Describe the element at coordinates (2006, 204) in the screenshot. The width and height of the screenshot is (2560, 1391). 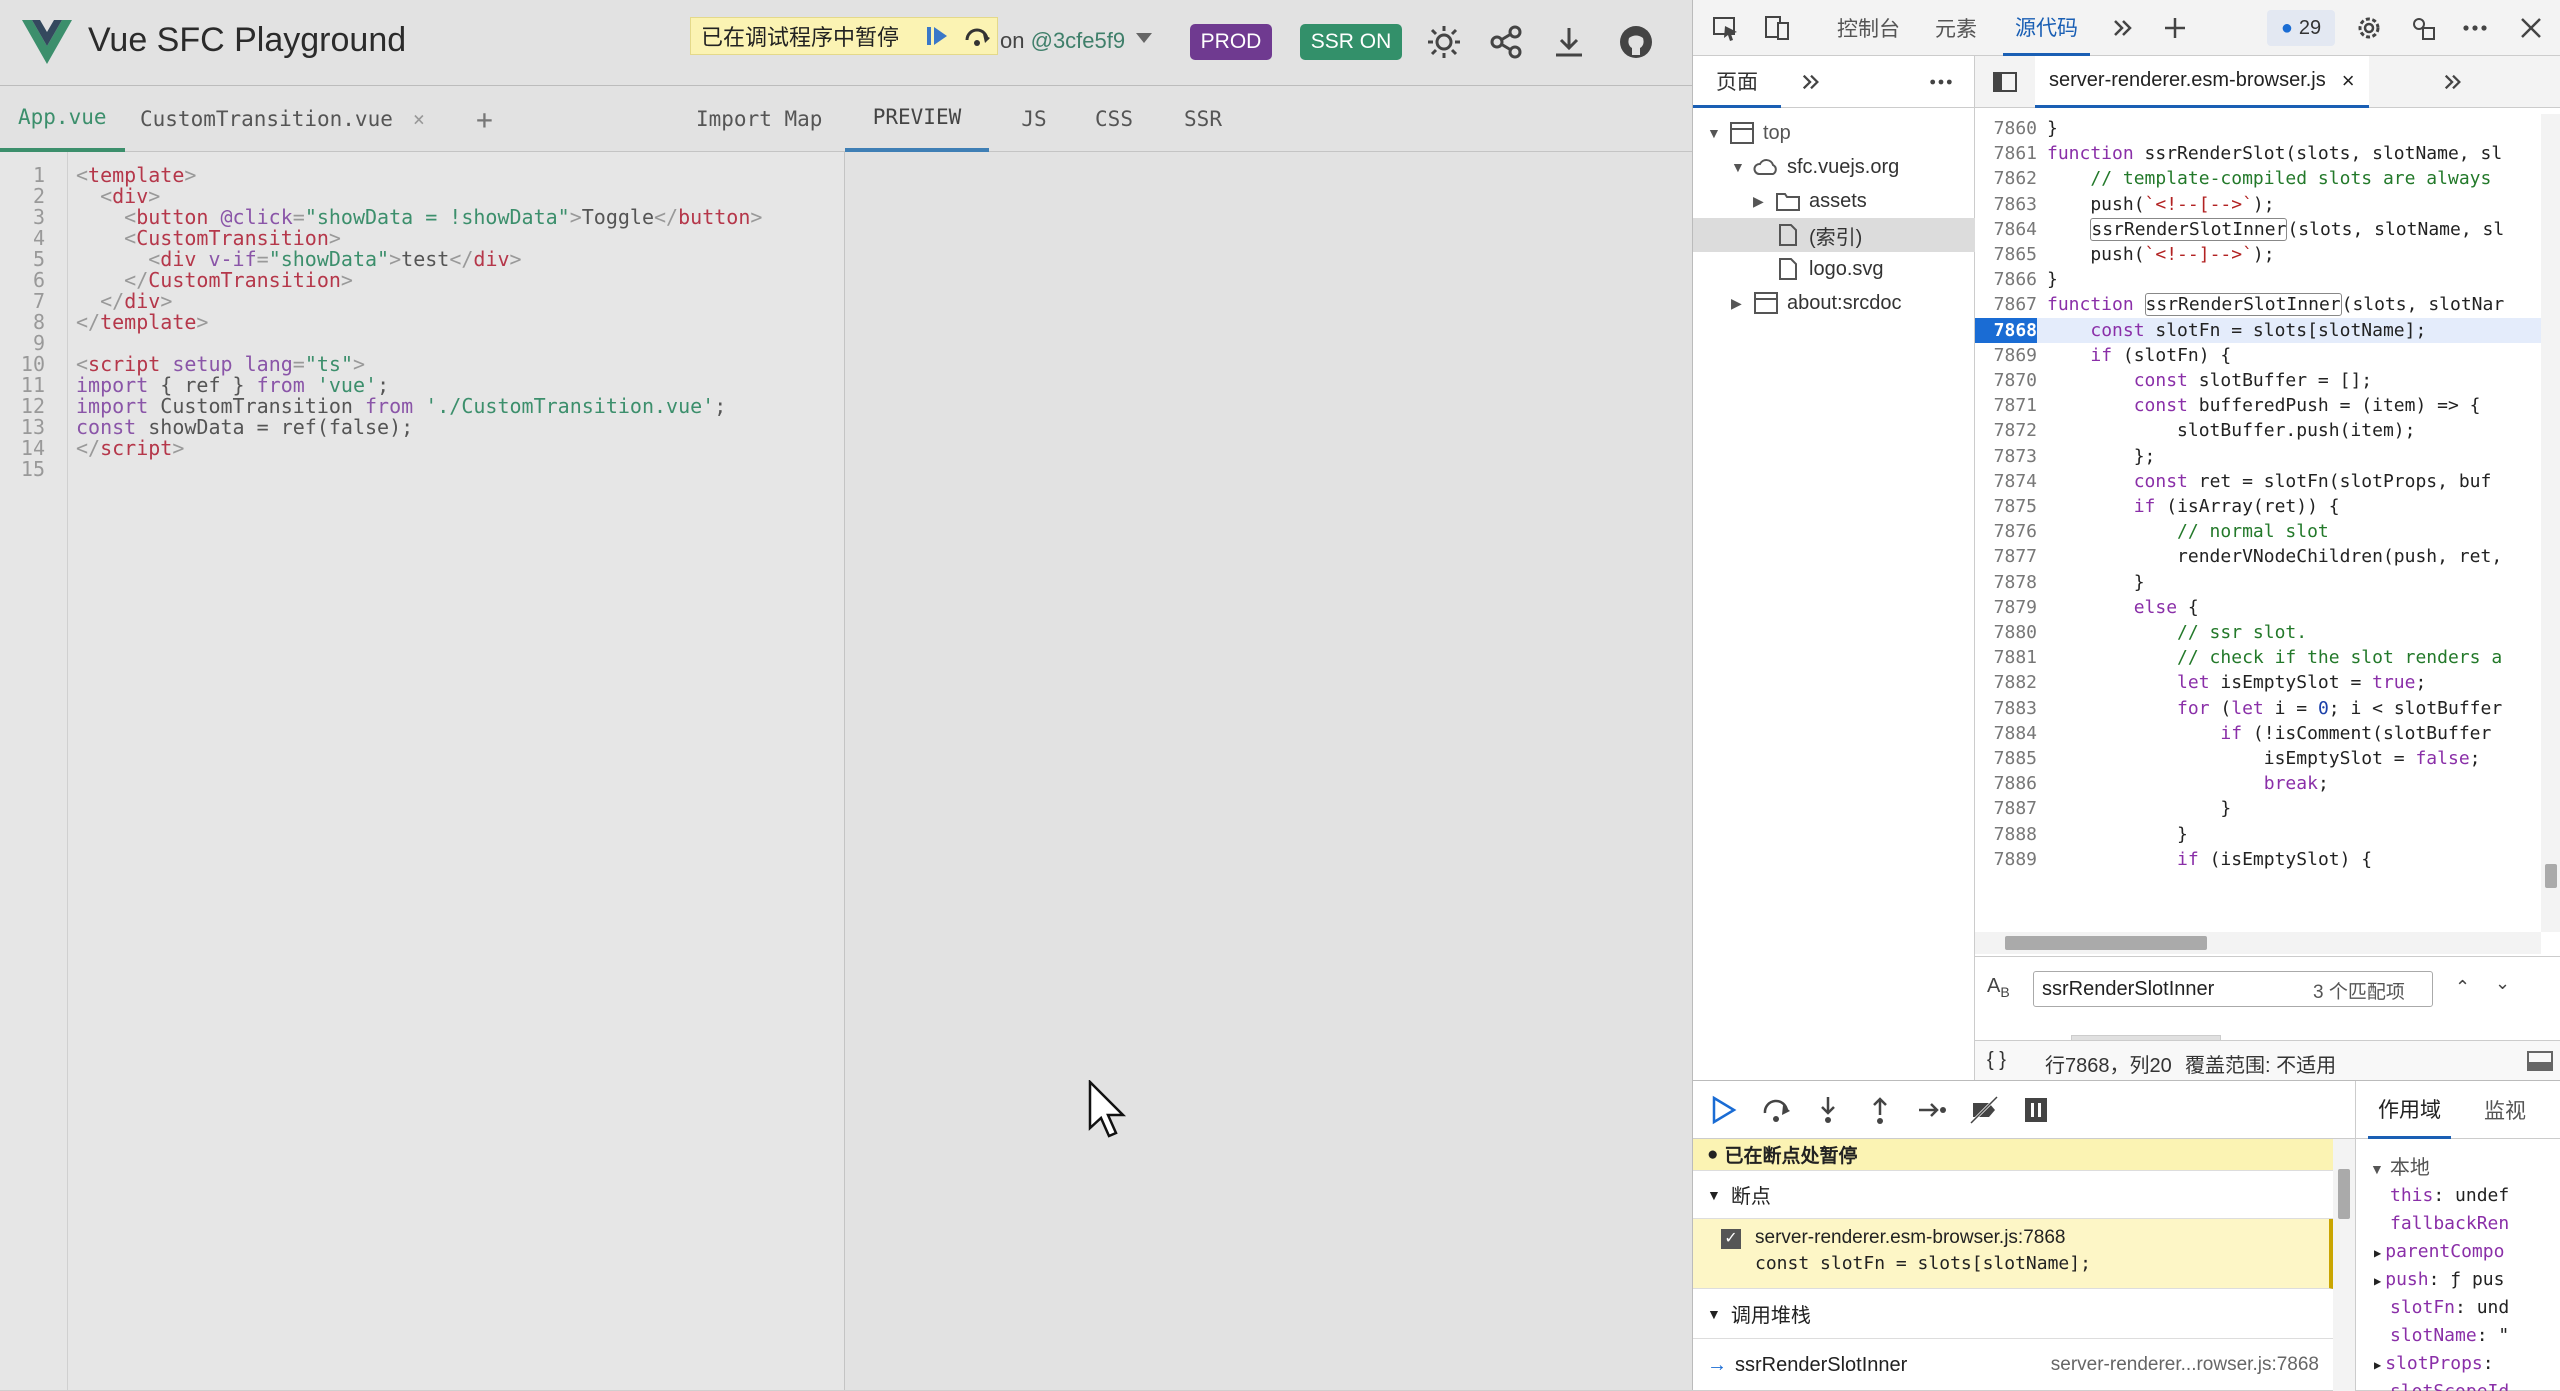
I see `source-line-number: 7863` at that location.